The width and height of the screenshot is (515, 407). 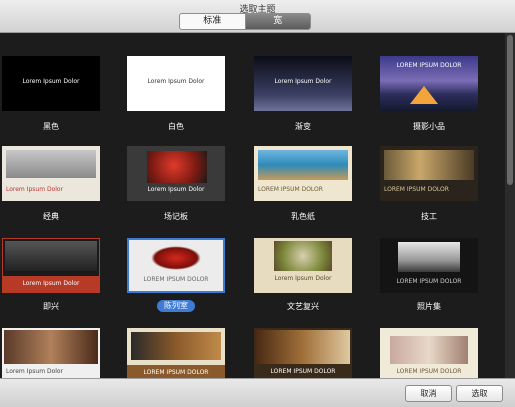 I want to click on tea-image, so click(x=176, y=346).